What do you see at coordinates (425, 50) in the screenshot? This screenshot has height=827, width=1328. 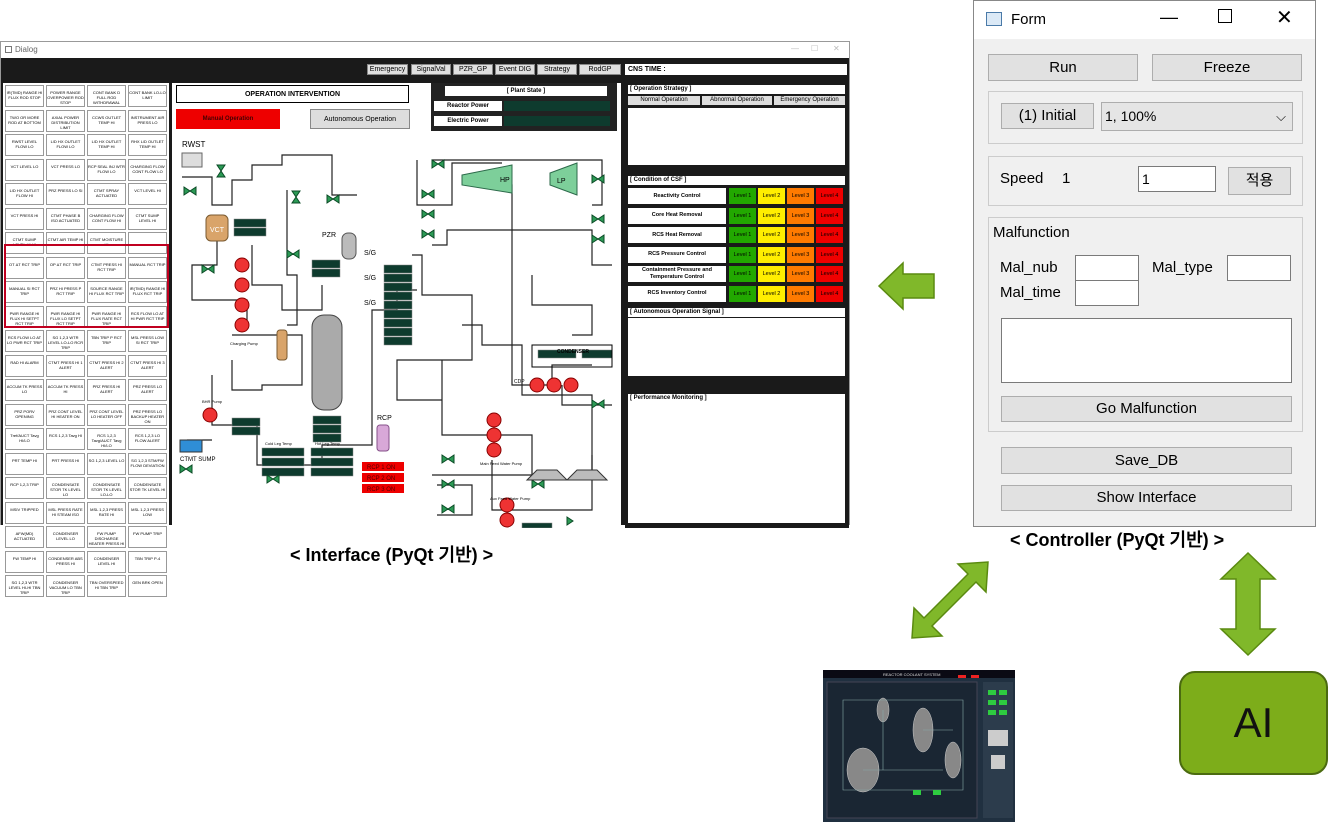 I see `dialog-titlebar: Dialog — ☐ ✕` at bounding box center [425, 50].